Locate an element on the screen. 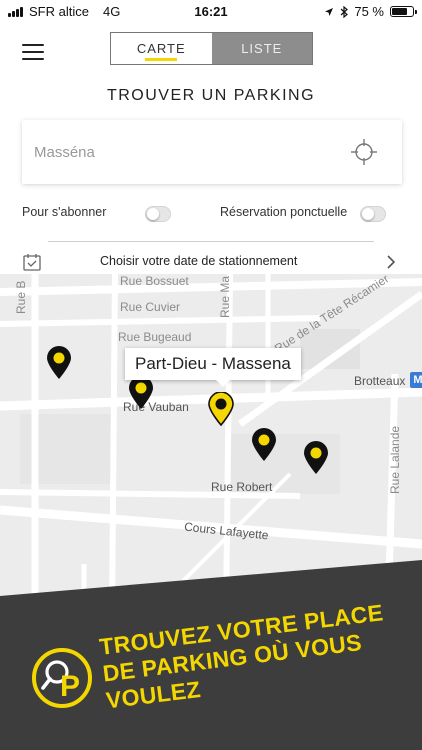 This screenshot has height=750, width=422. hamburger-menu-icon is located at coordinates (33, 53).